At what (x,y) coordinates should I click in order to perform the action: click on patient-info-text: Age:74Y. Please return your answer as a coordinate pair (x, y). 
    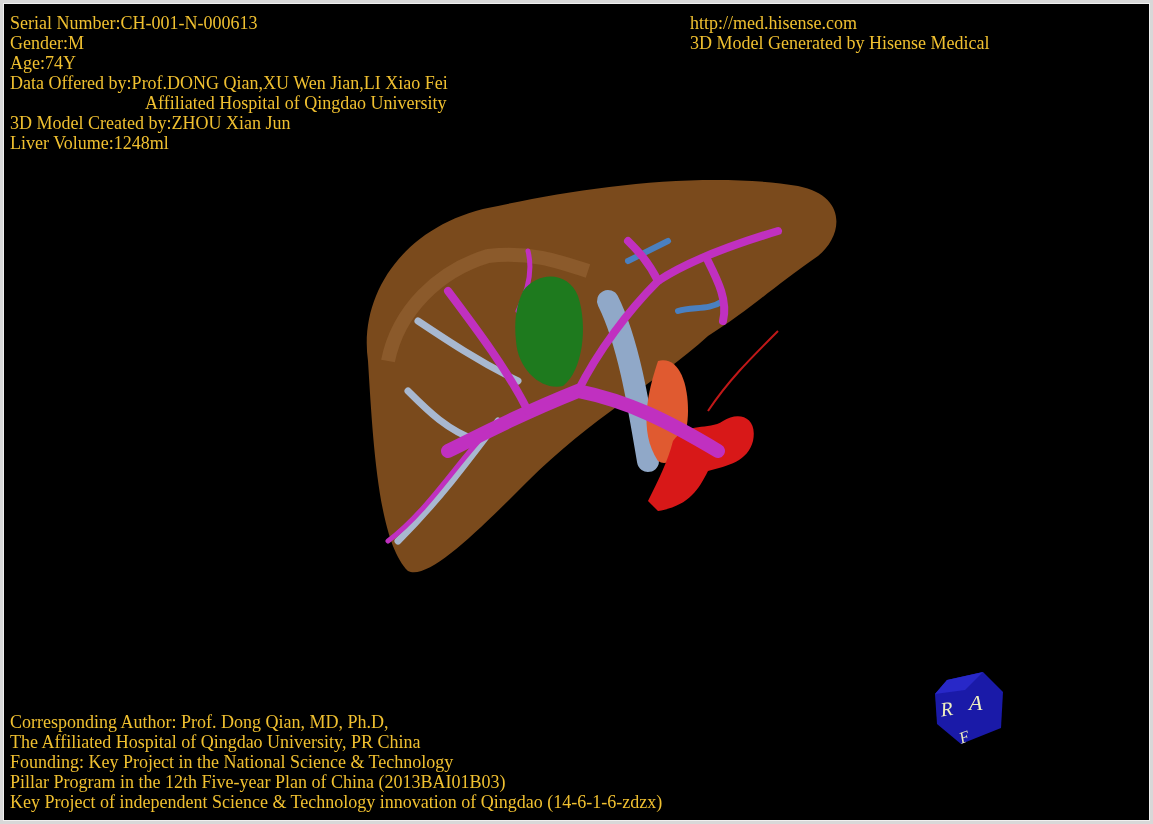
    Looking at the image, I should click on (43, 63).